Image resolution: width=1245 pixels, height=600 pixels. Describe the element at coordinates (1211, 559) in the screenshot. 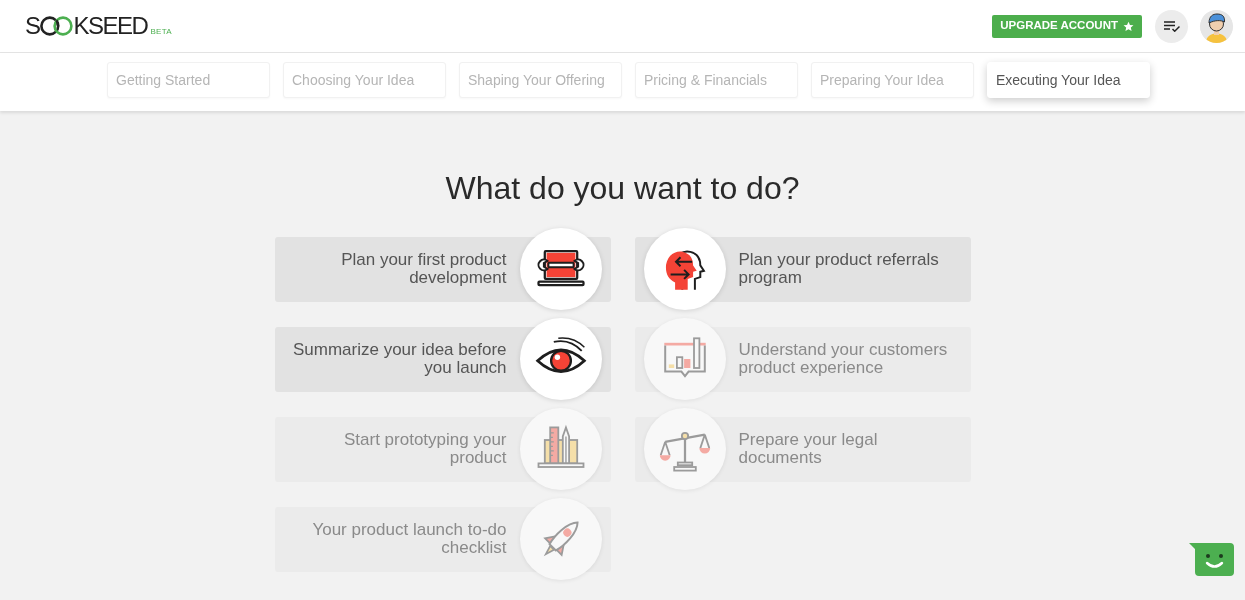

I see `chat-bubble-icon` at that location.